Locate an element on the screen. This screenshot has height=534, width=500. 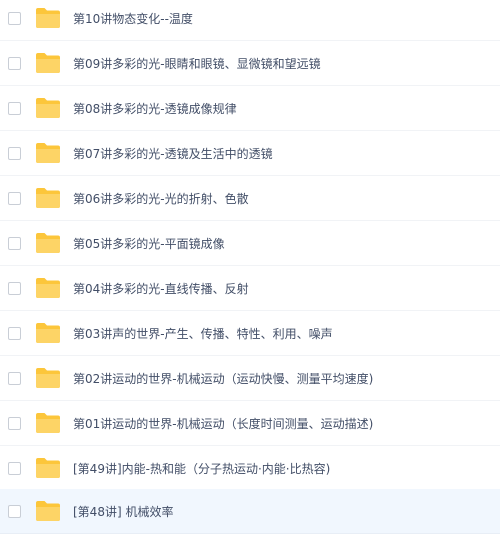
list-item: 第05讲多彩的光-平面镜成像 is located at coordinates (250, 243).